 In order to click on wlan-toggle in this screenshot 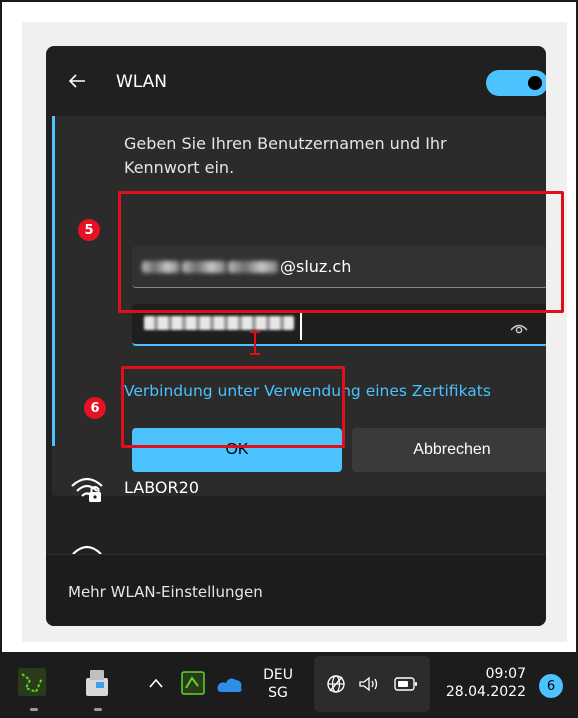, I will do `click(516, 83)`.